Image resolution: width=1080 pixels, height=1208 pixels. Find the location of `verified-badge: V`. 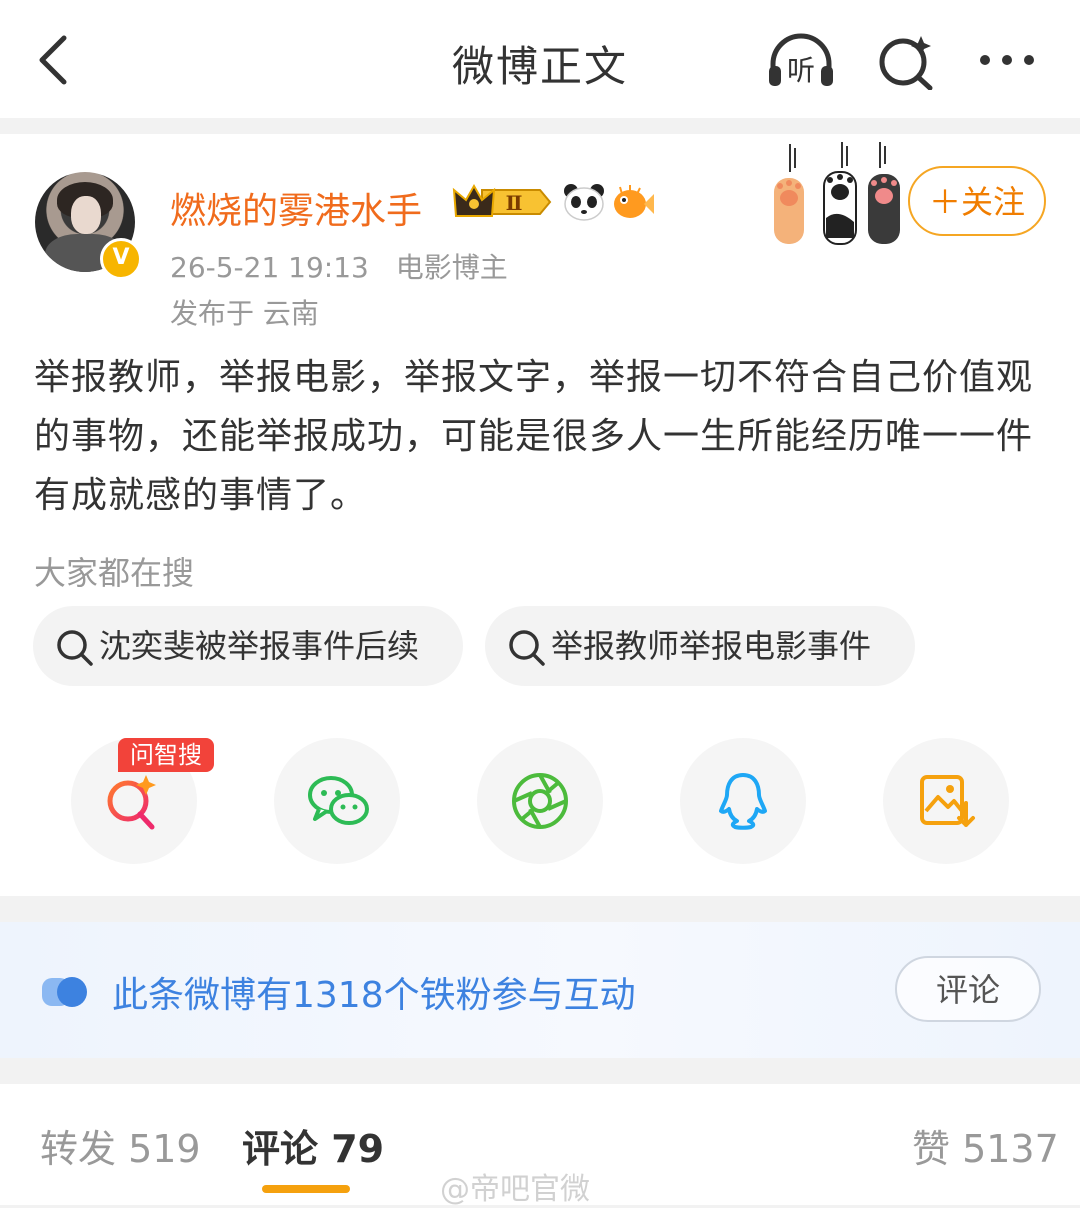

verified-badge: V is located at coordinates (121, 259).